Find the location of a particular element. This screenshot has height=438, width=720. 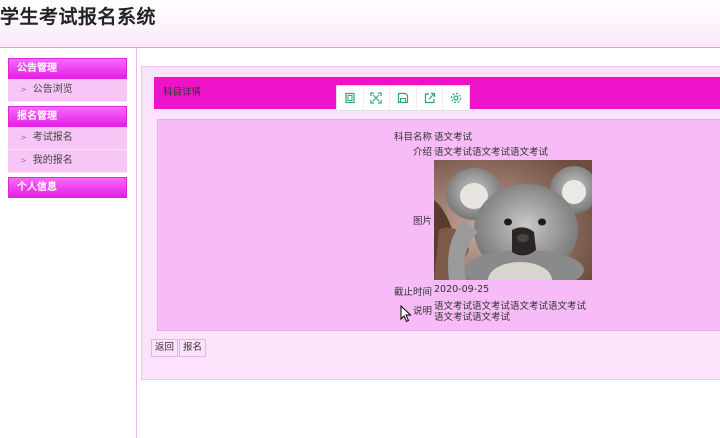

export-icon is located at coordinates (430, 98).